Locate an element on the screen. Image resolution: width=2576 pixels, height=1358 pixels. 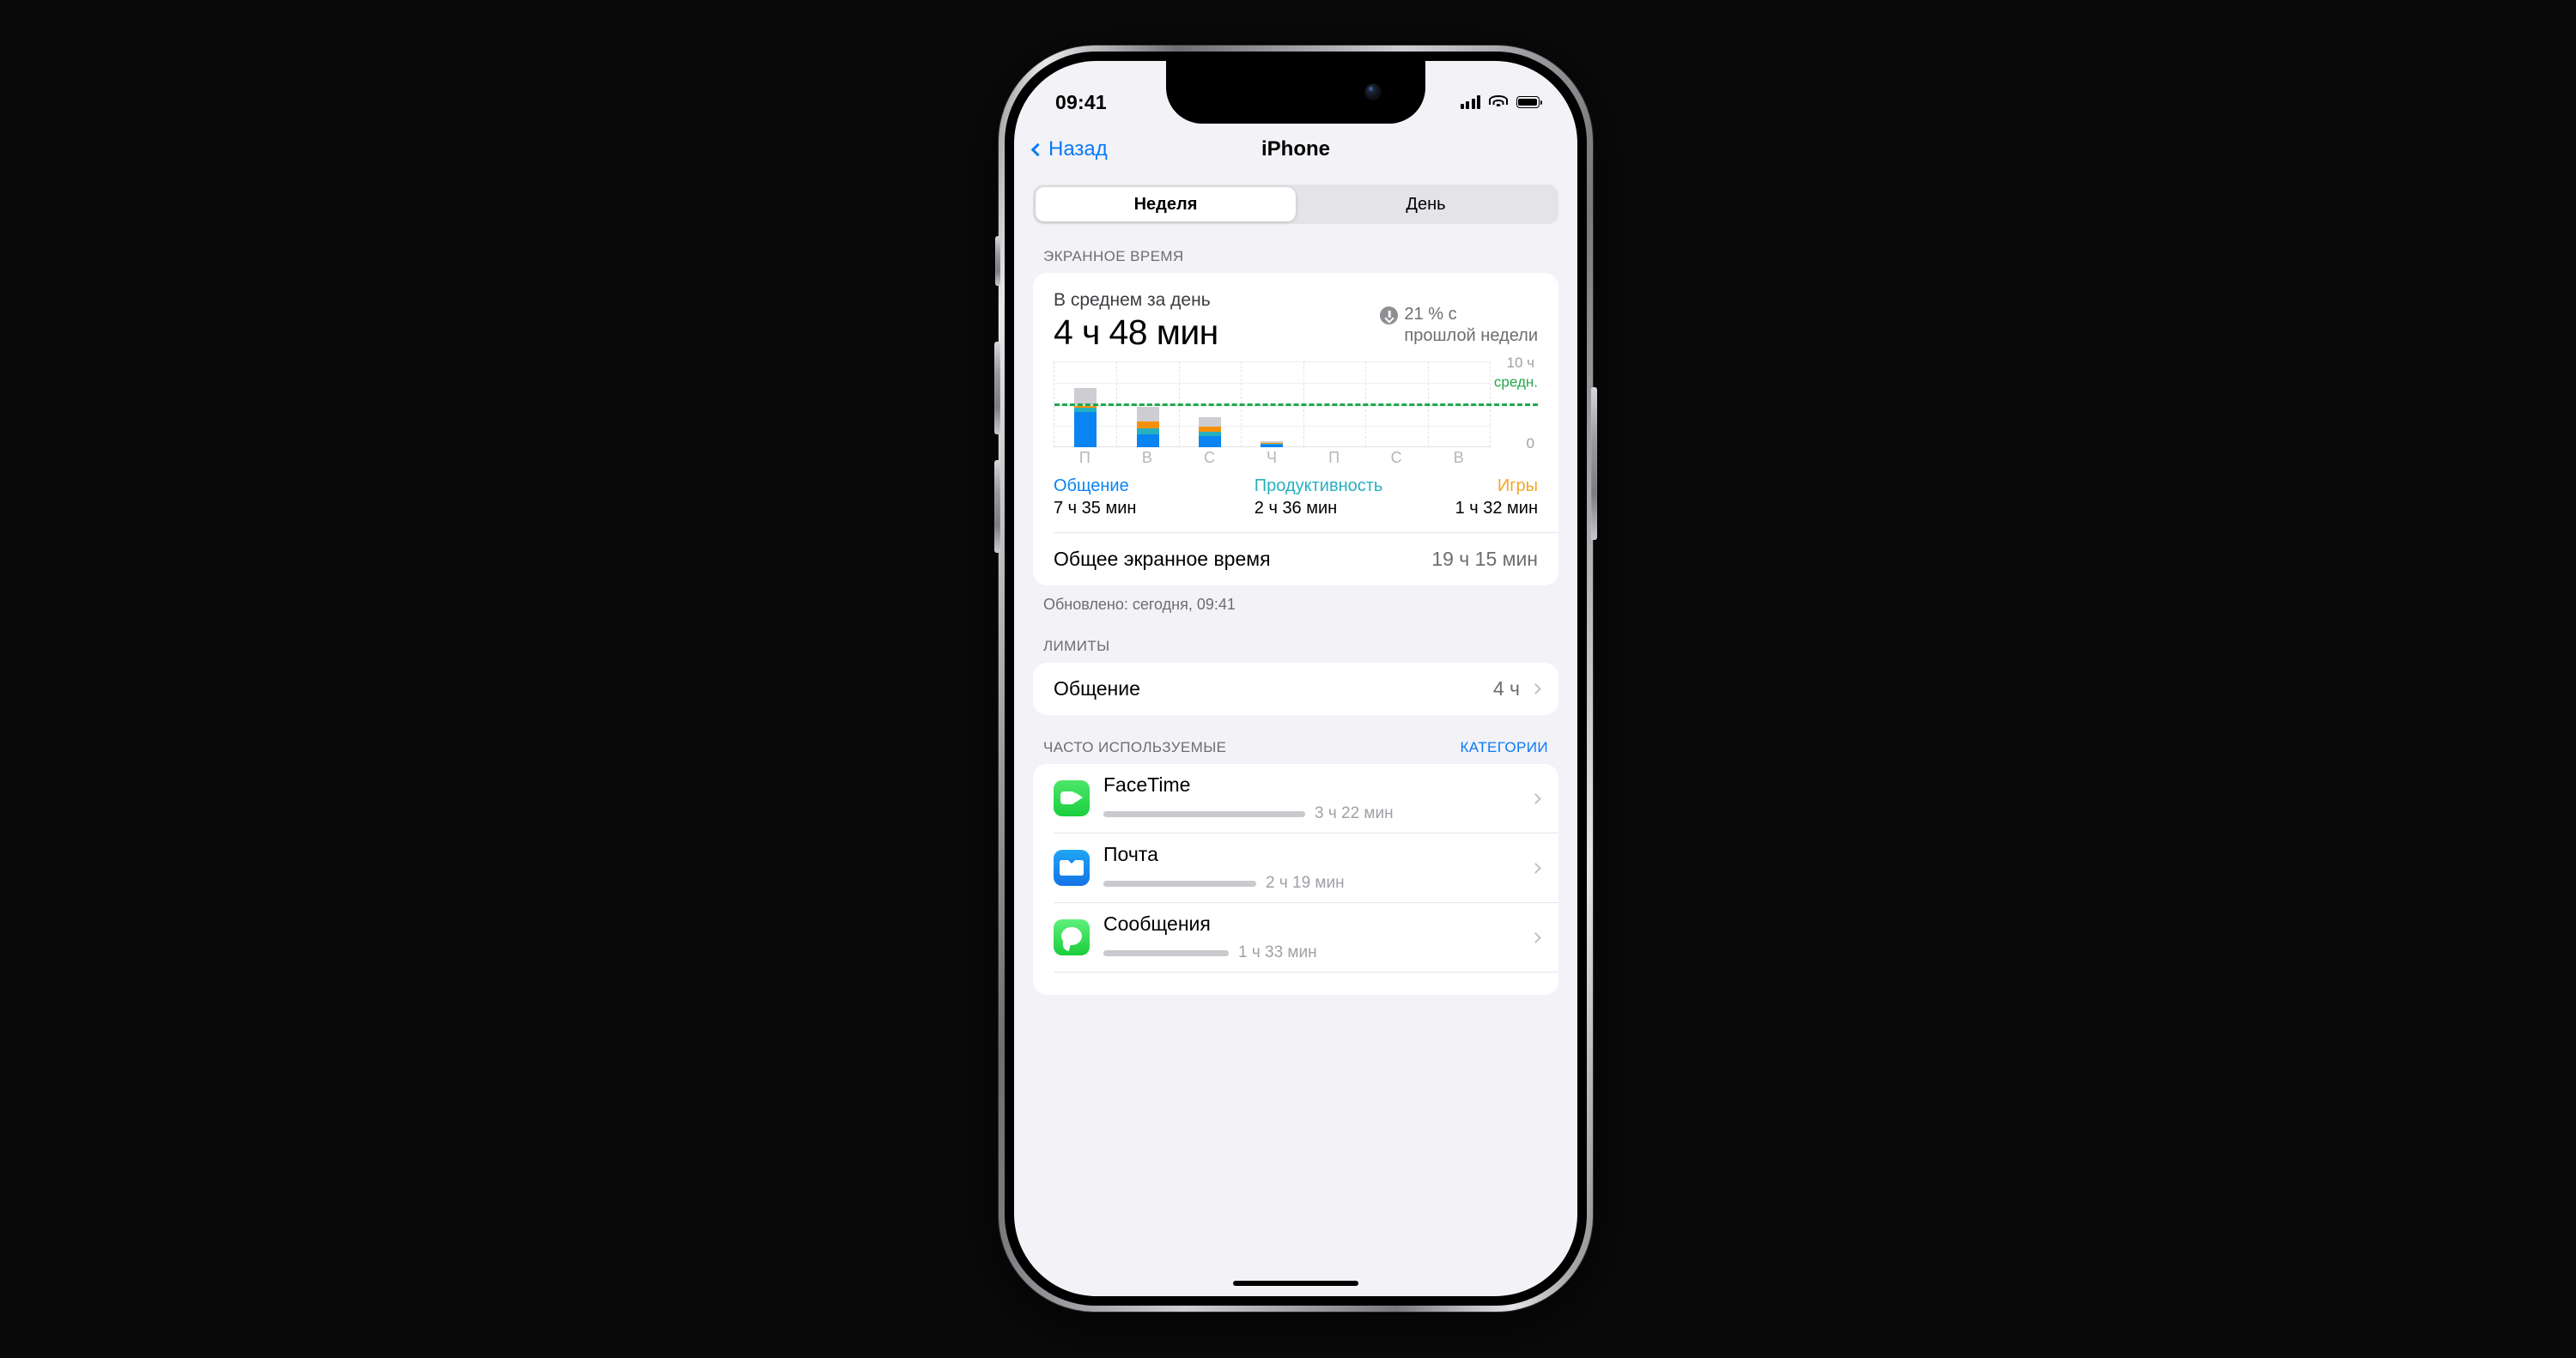
limit-row-value: 4 ч is located at coordinates (1506, 689).